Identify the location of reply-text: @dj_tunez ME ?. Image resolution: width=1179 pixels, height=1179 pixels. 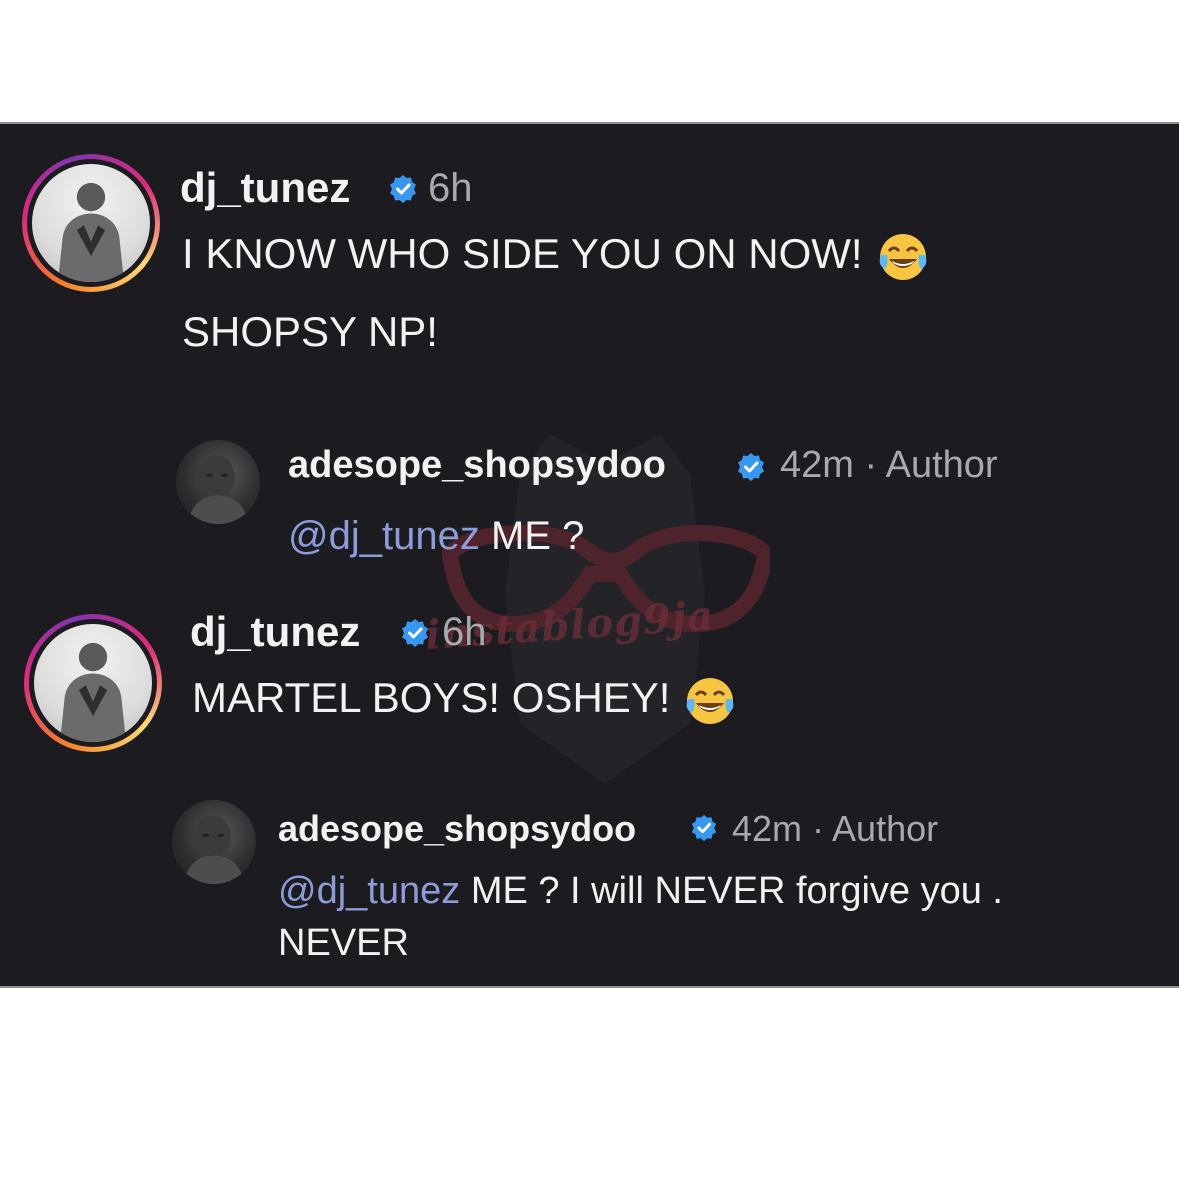
(436, 536).